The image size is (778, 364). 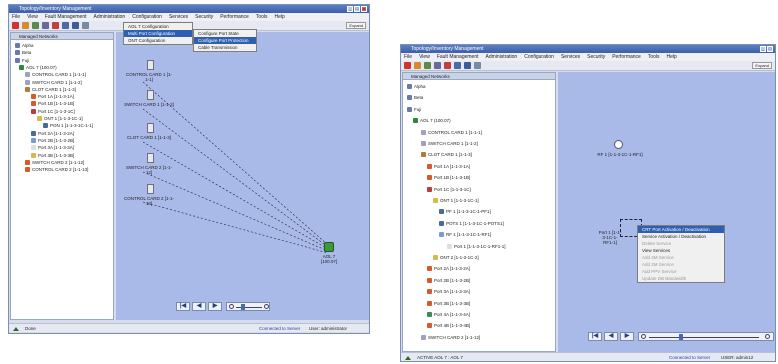 What do you see at coordinates (681, 264) in the screenshot?
I see `context-menu-item: Add 2M Service` at bounding box center [681, 264].